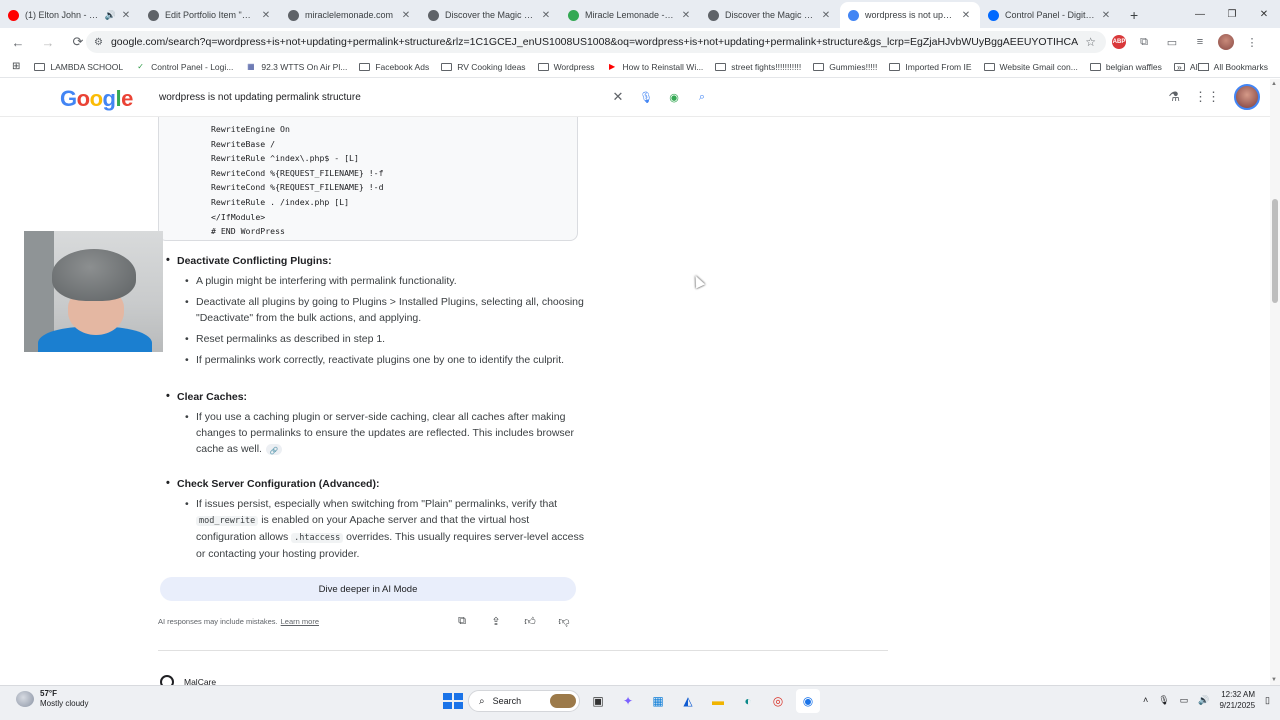 Image resolution: width=1280 pixels, height=720 pixels. I want to click on system-tray: ˄ 🎙 ▭ 🔊 12:32 AM 9/21/2025 ▯, so click(1206, 700).